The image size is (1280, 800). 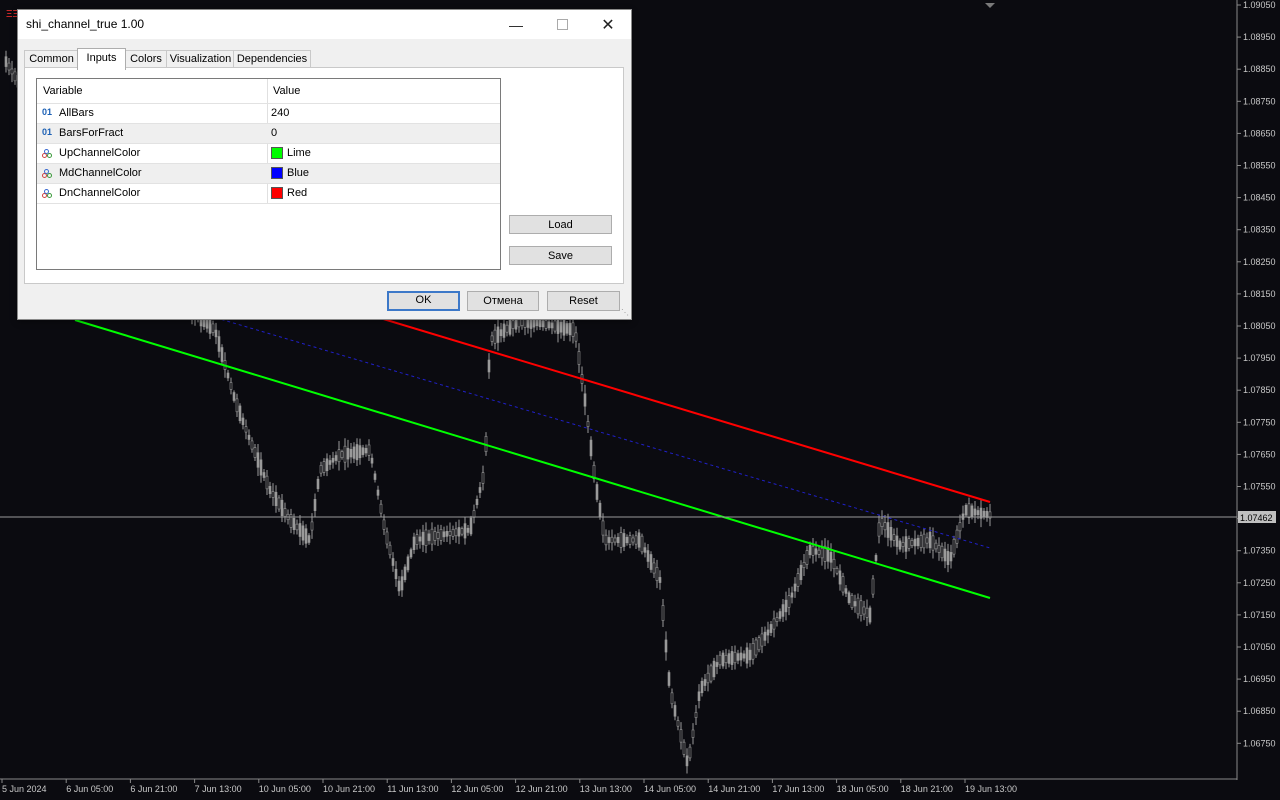 I want to click on tab-colors: Colors, so click(x=146, y=59).